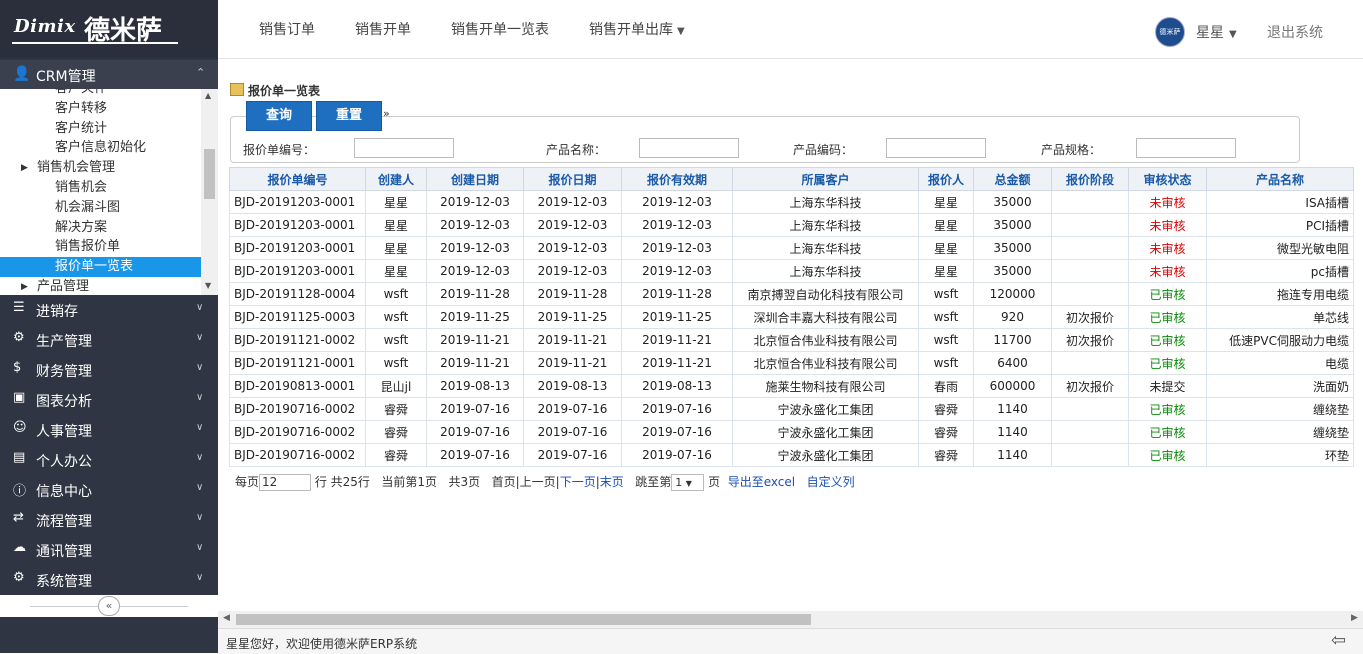 The height and width of the screenshot is (654, 1363). I want to click on user-menu: 星星 ▼, so click(1216, 32).